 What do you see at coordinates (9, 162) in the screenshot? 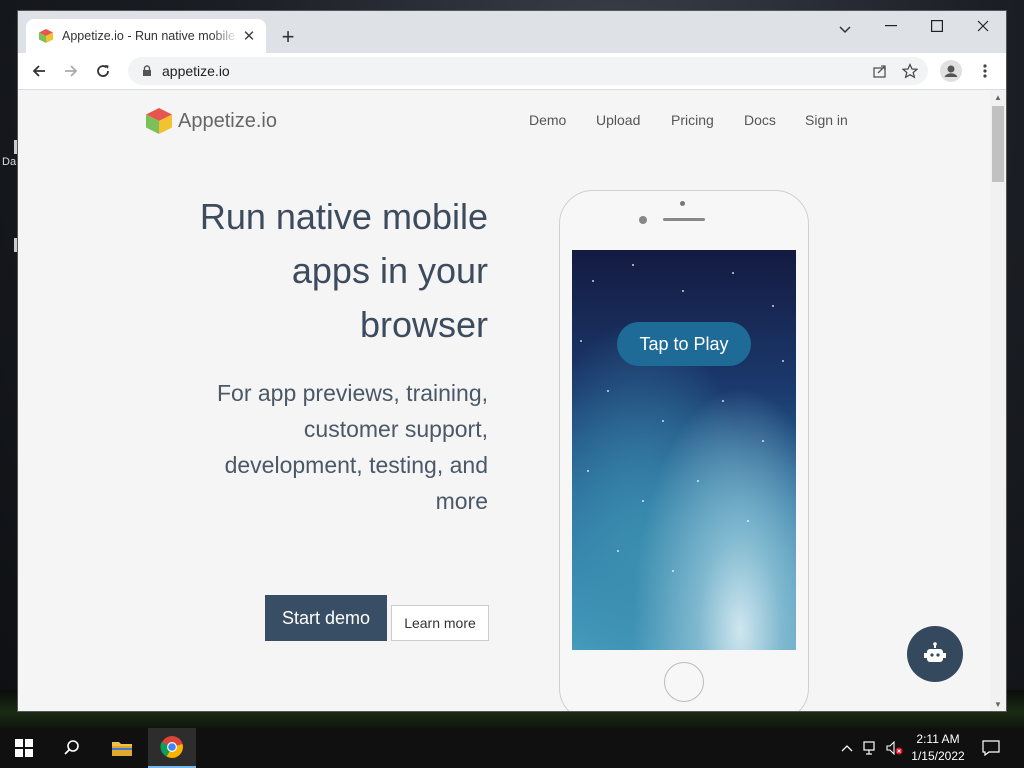
I see `desktop-icon-label: Da` at bounding box center [9, 162].